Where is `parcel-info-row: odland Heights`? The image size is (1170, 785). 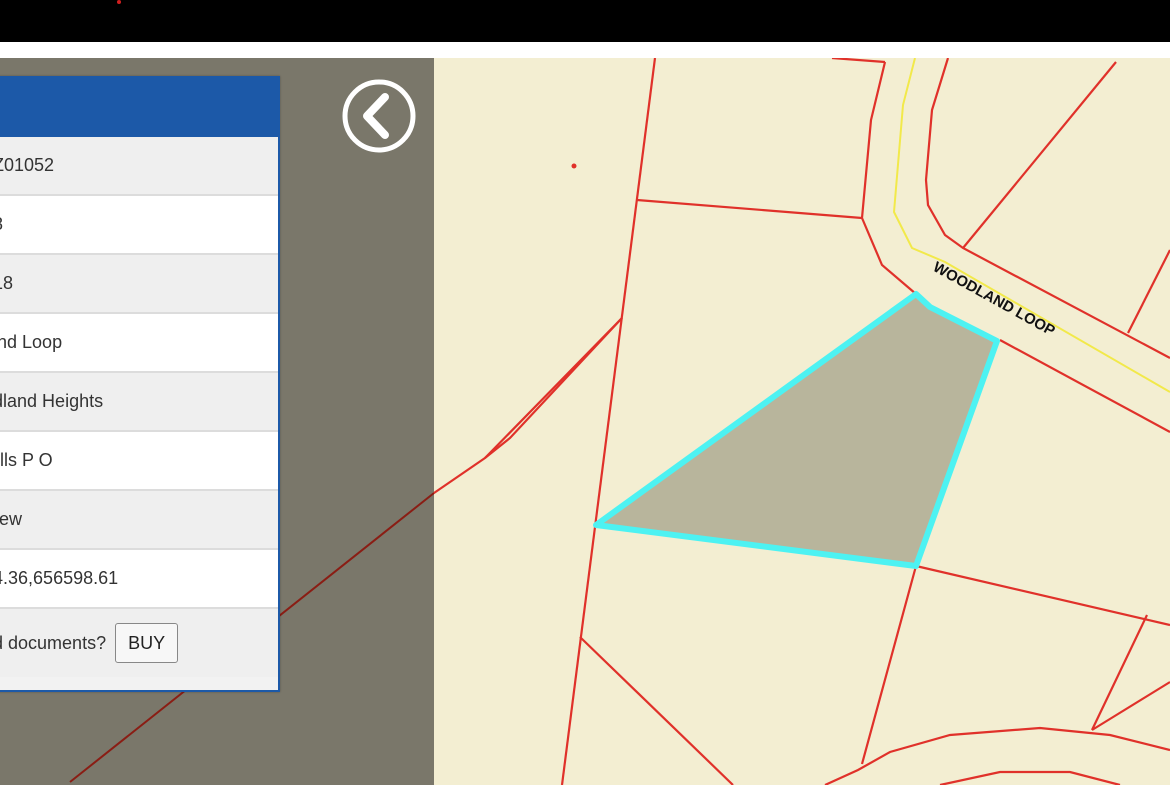 parcel-info-row: odland Heights is located at coordinates (139, 402).